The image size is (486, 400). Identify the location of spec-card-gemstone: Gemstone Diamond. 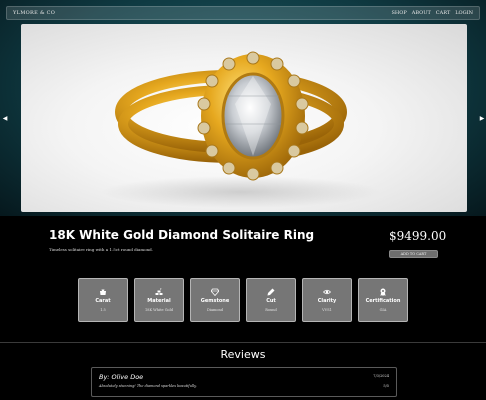
(215, 300).